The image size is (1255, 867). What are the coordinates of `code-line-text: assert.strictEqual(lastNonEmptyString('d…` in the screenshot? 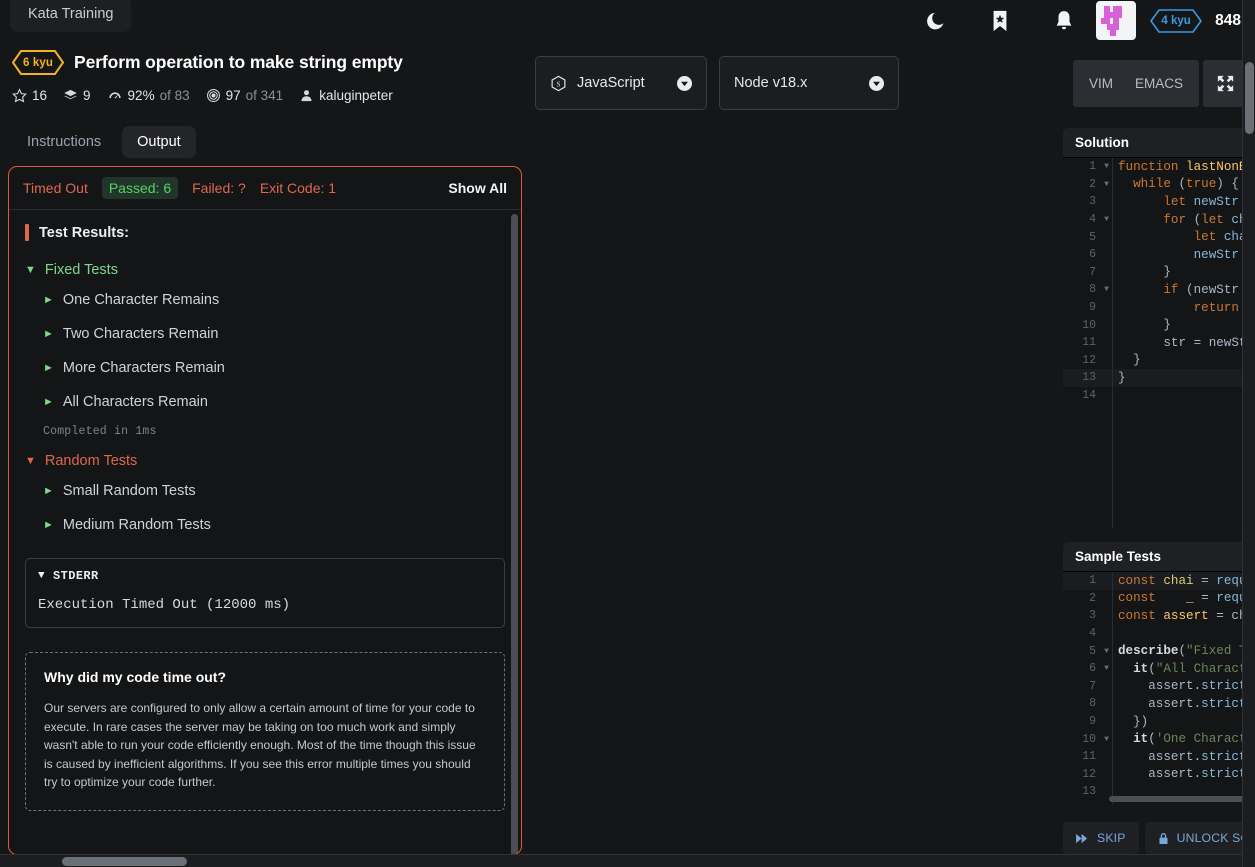 It's located at (1186, 703).